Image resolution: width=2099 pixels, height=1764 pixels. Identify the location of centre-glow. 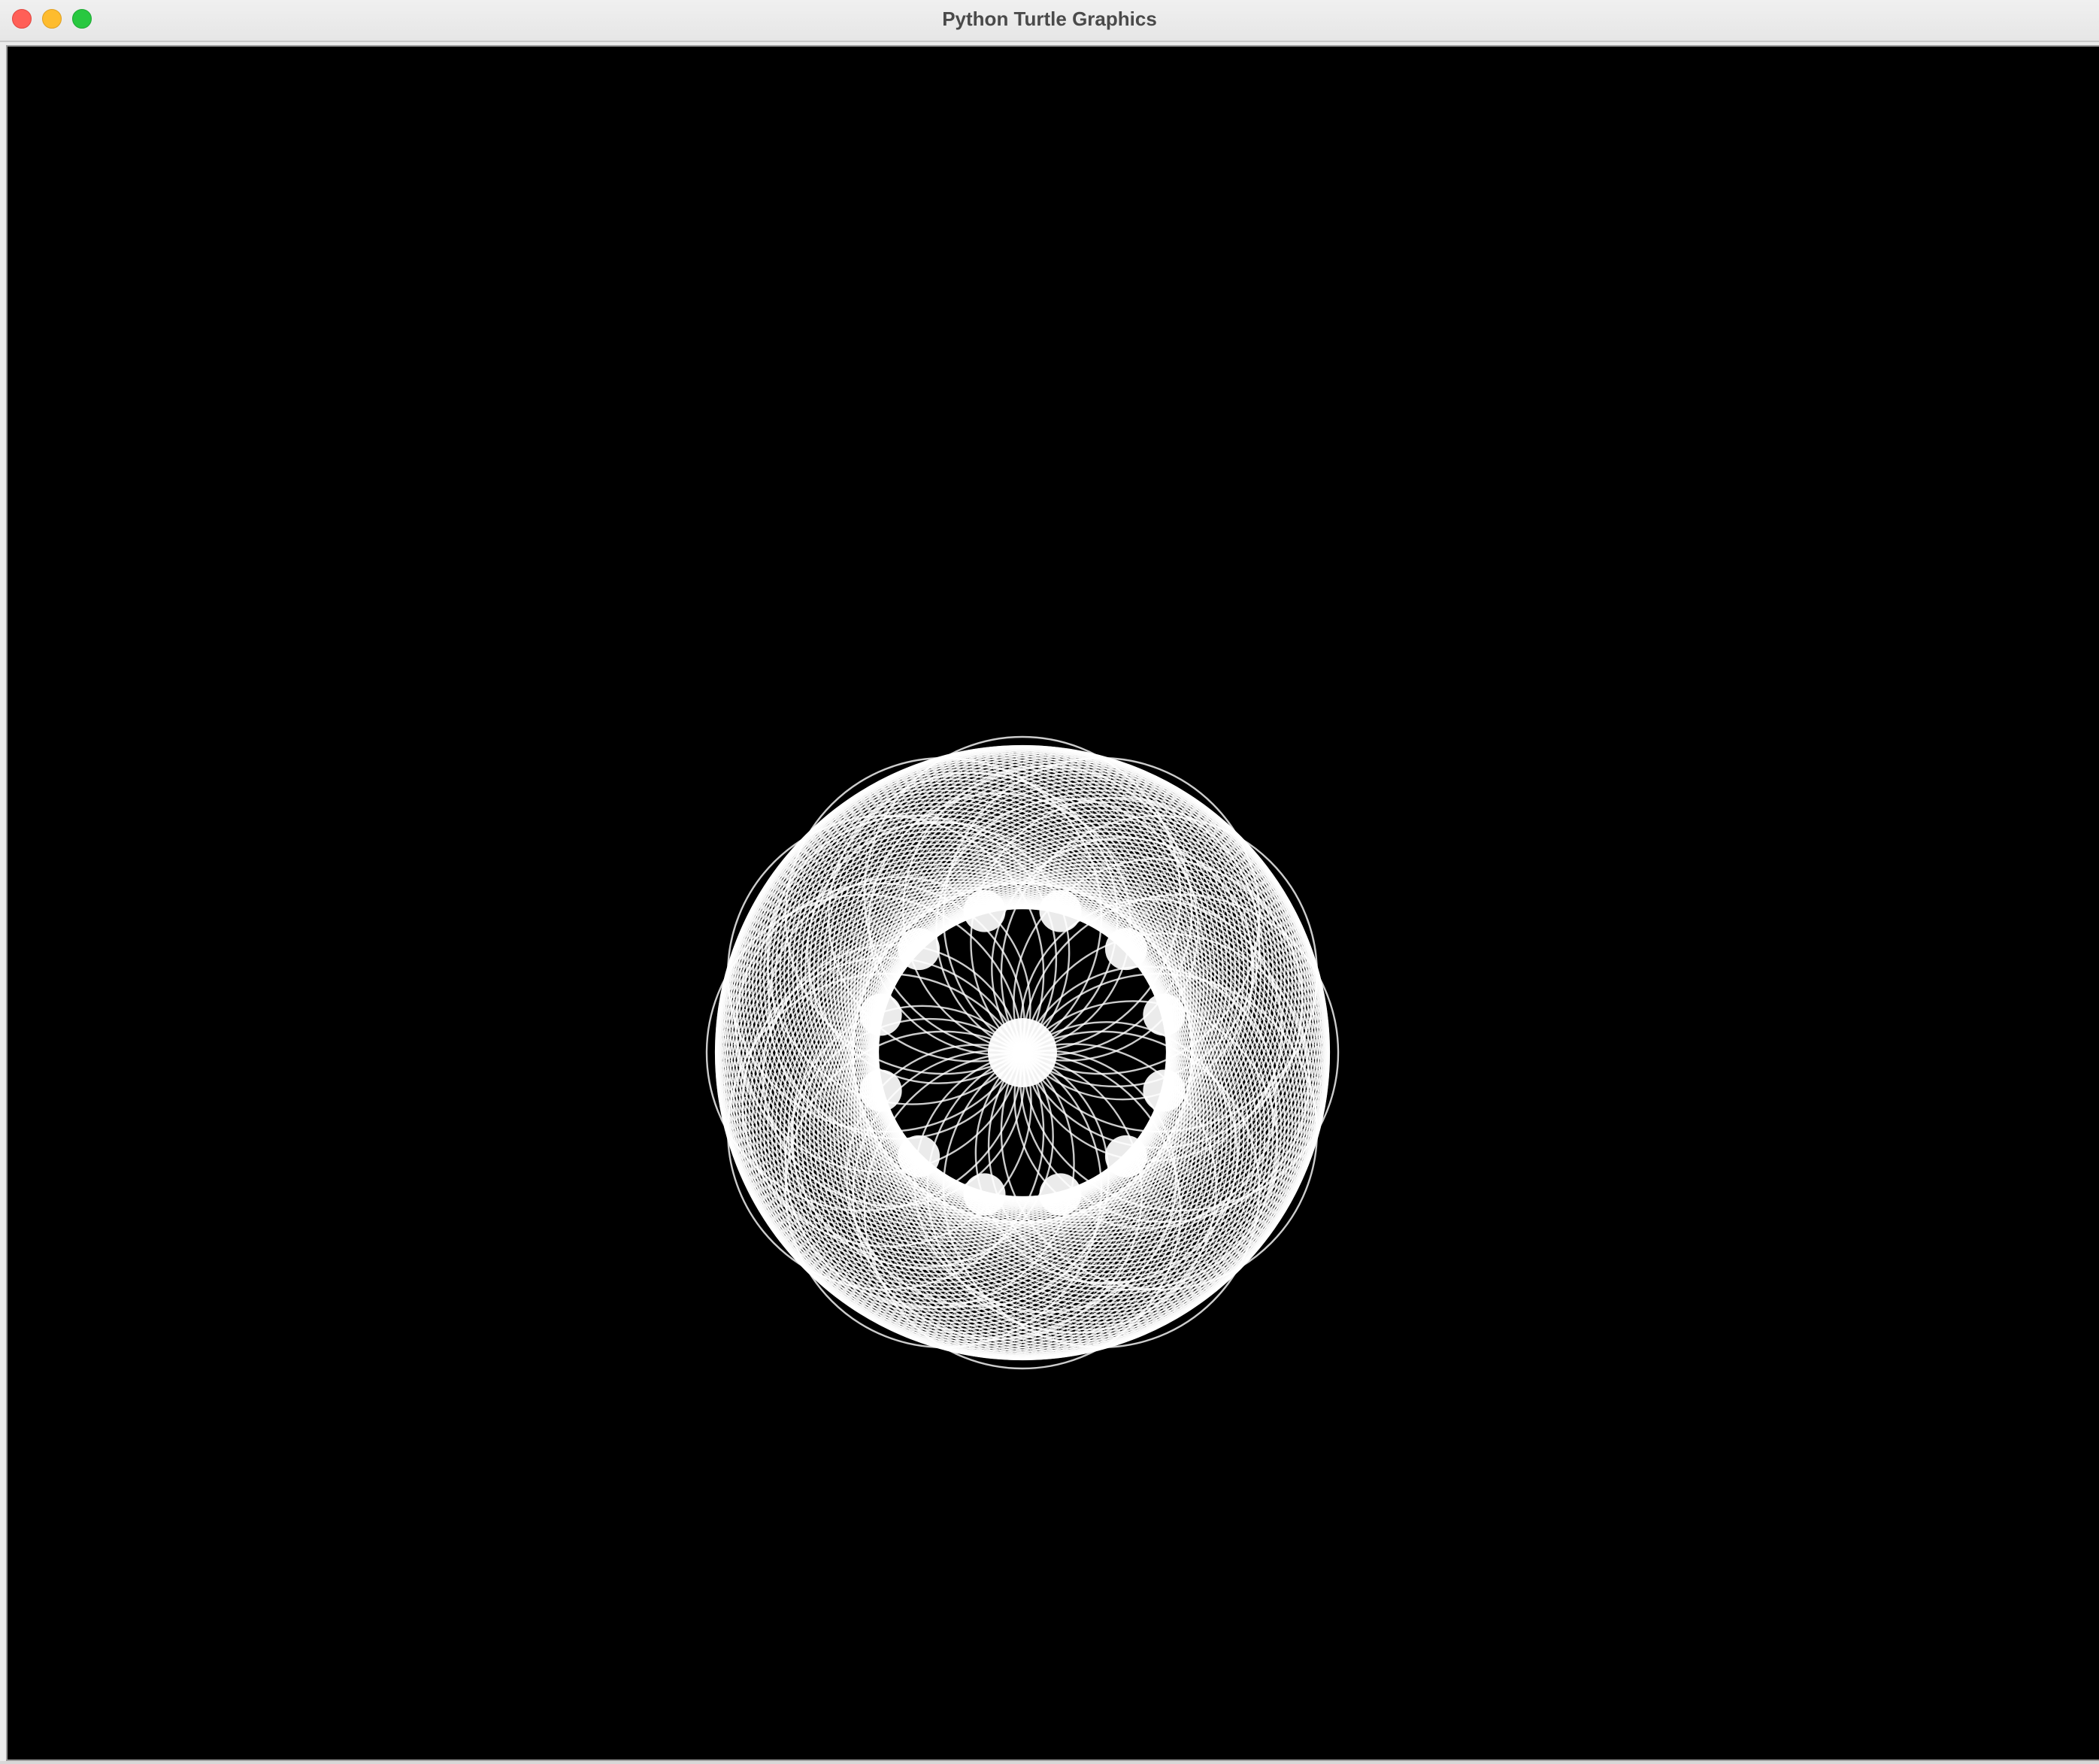
(1023, 1052).